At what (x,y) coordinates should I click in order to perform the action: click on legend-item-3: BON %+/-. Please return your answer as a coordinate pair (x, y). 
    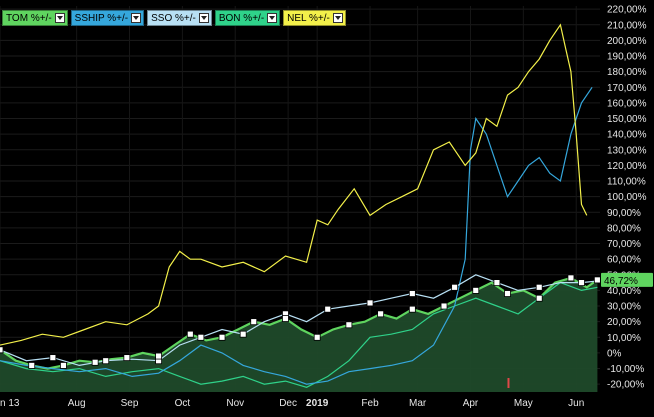
    Looking at the image, I should click on (247, 18).